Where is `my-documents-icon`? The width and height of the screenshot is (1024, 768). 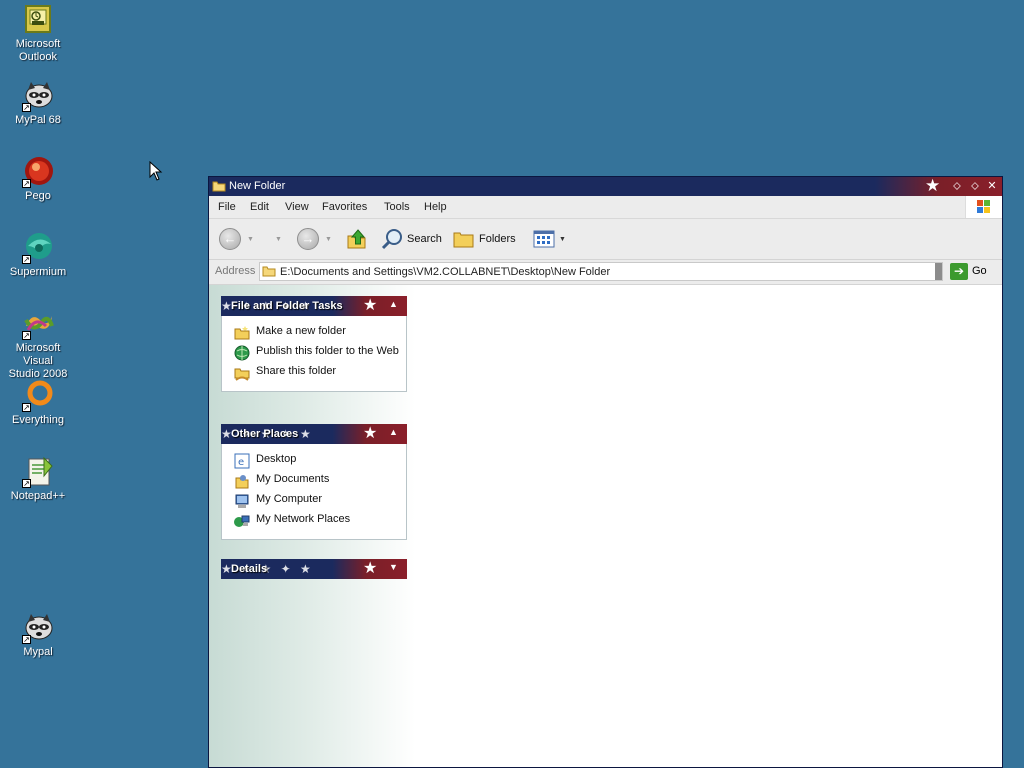
my-documents-icon is located at coordinates (242, 482).